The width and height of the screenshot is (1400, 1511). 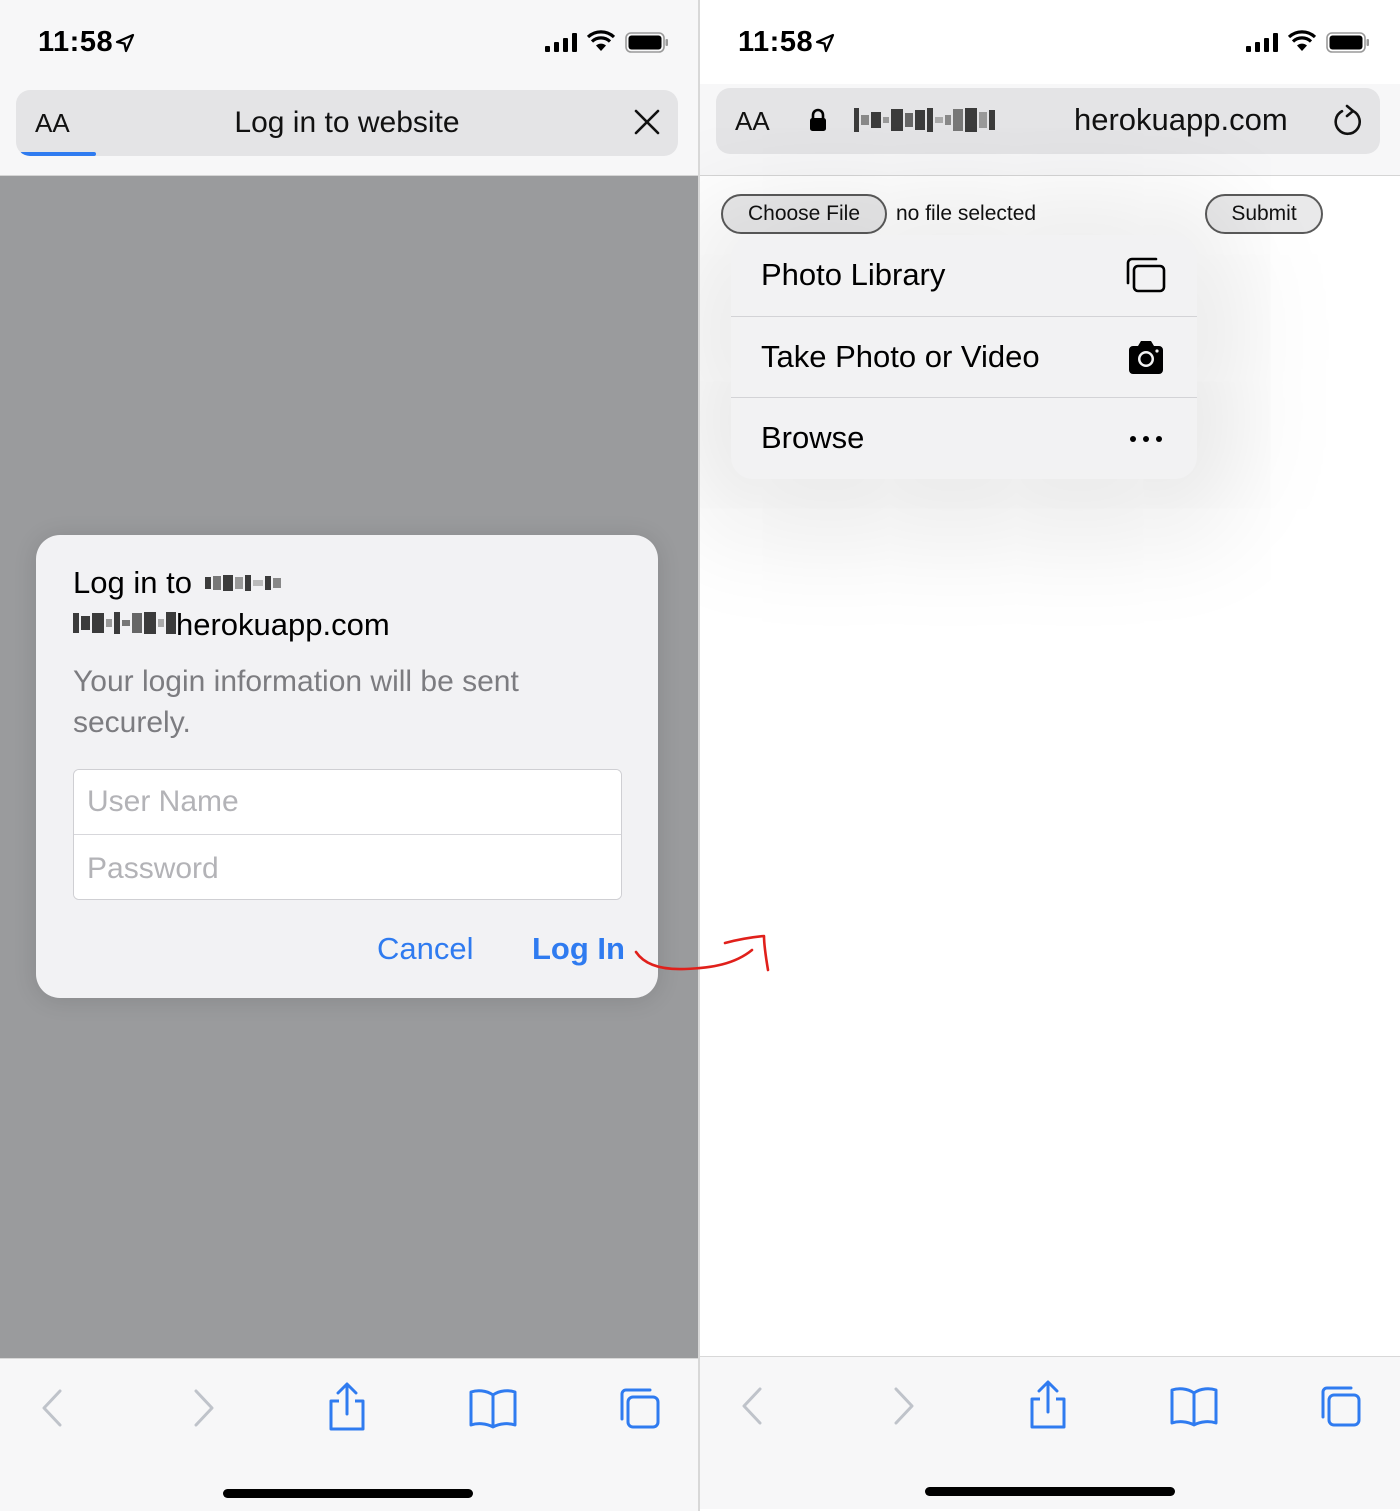 What do you see at coordinates (813, 437) in the screenshot?
I see `menu-item-label: Browse` at bounding box center [813, 437].